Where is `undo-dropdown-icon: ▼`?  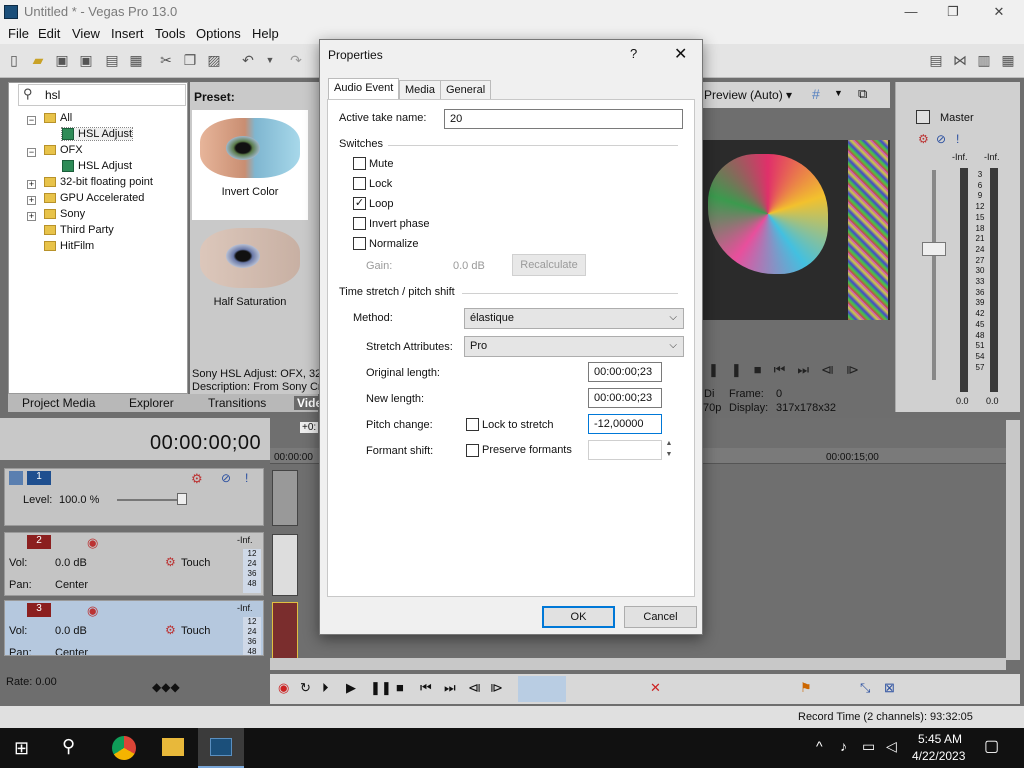 undo-dropdown-icon: ▼ is located at coordinates (270, 60).